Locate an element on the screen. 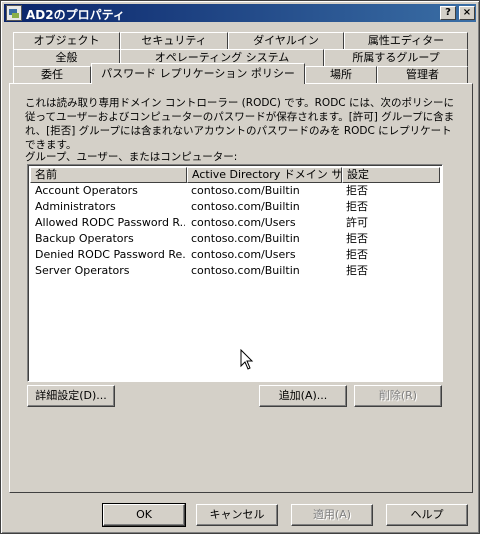 The width and height of the screenshot is (480, 534). remove-button: 削除(R) is located at coordinates (398, 396).